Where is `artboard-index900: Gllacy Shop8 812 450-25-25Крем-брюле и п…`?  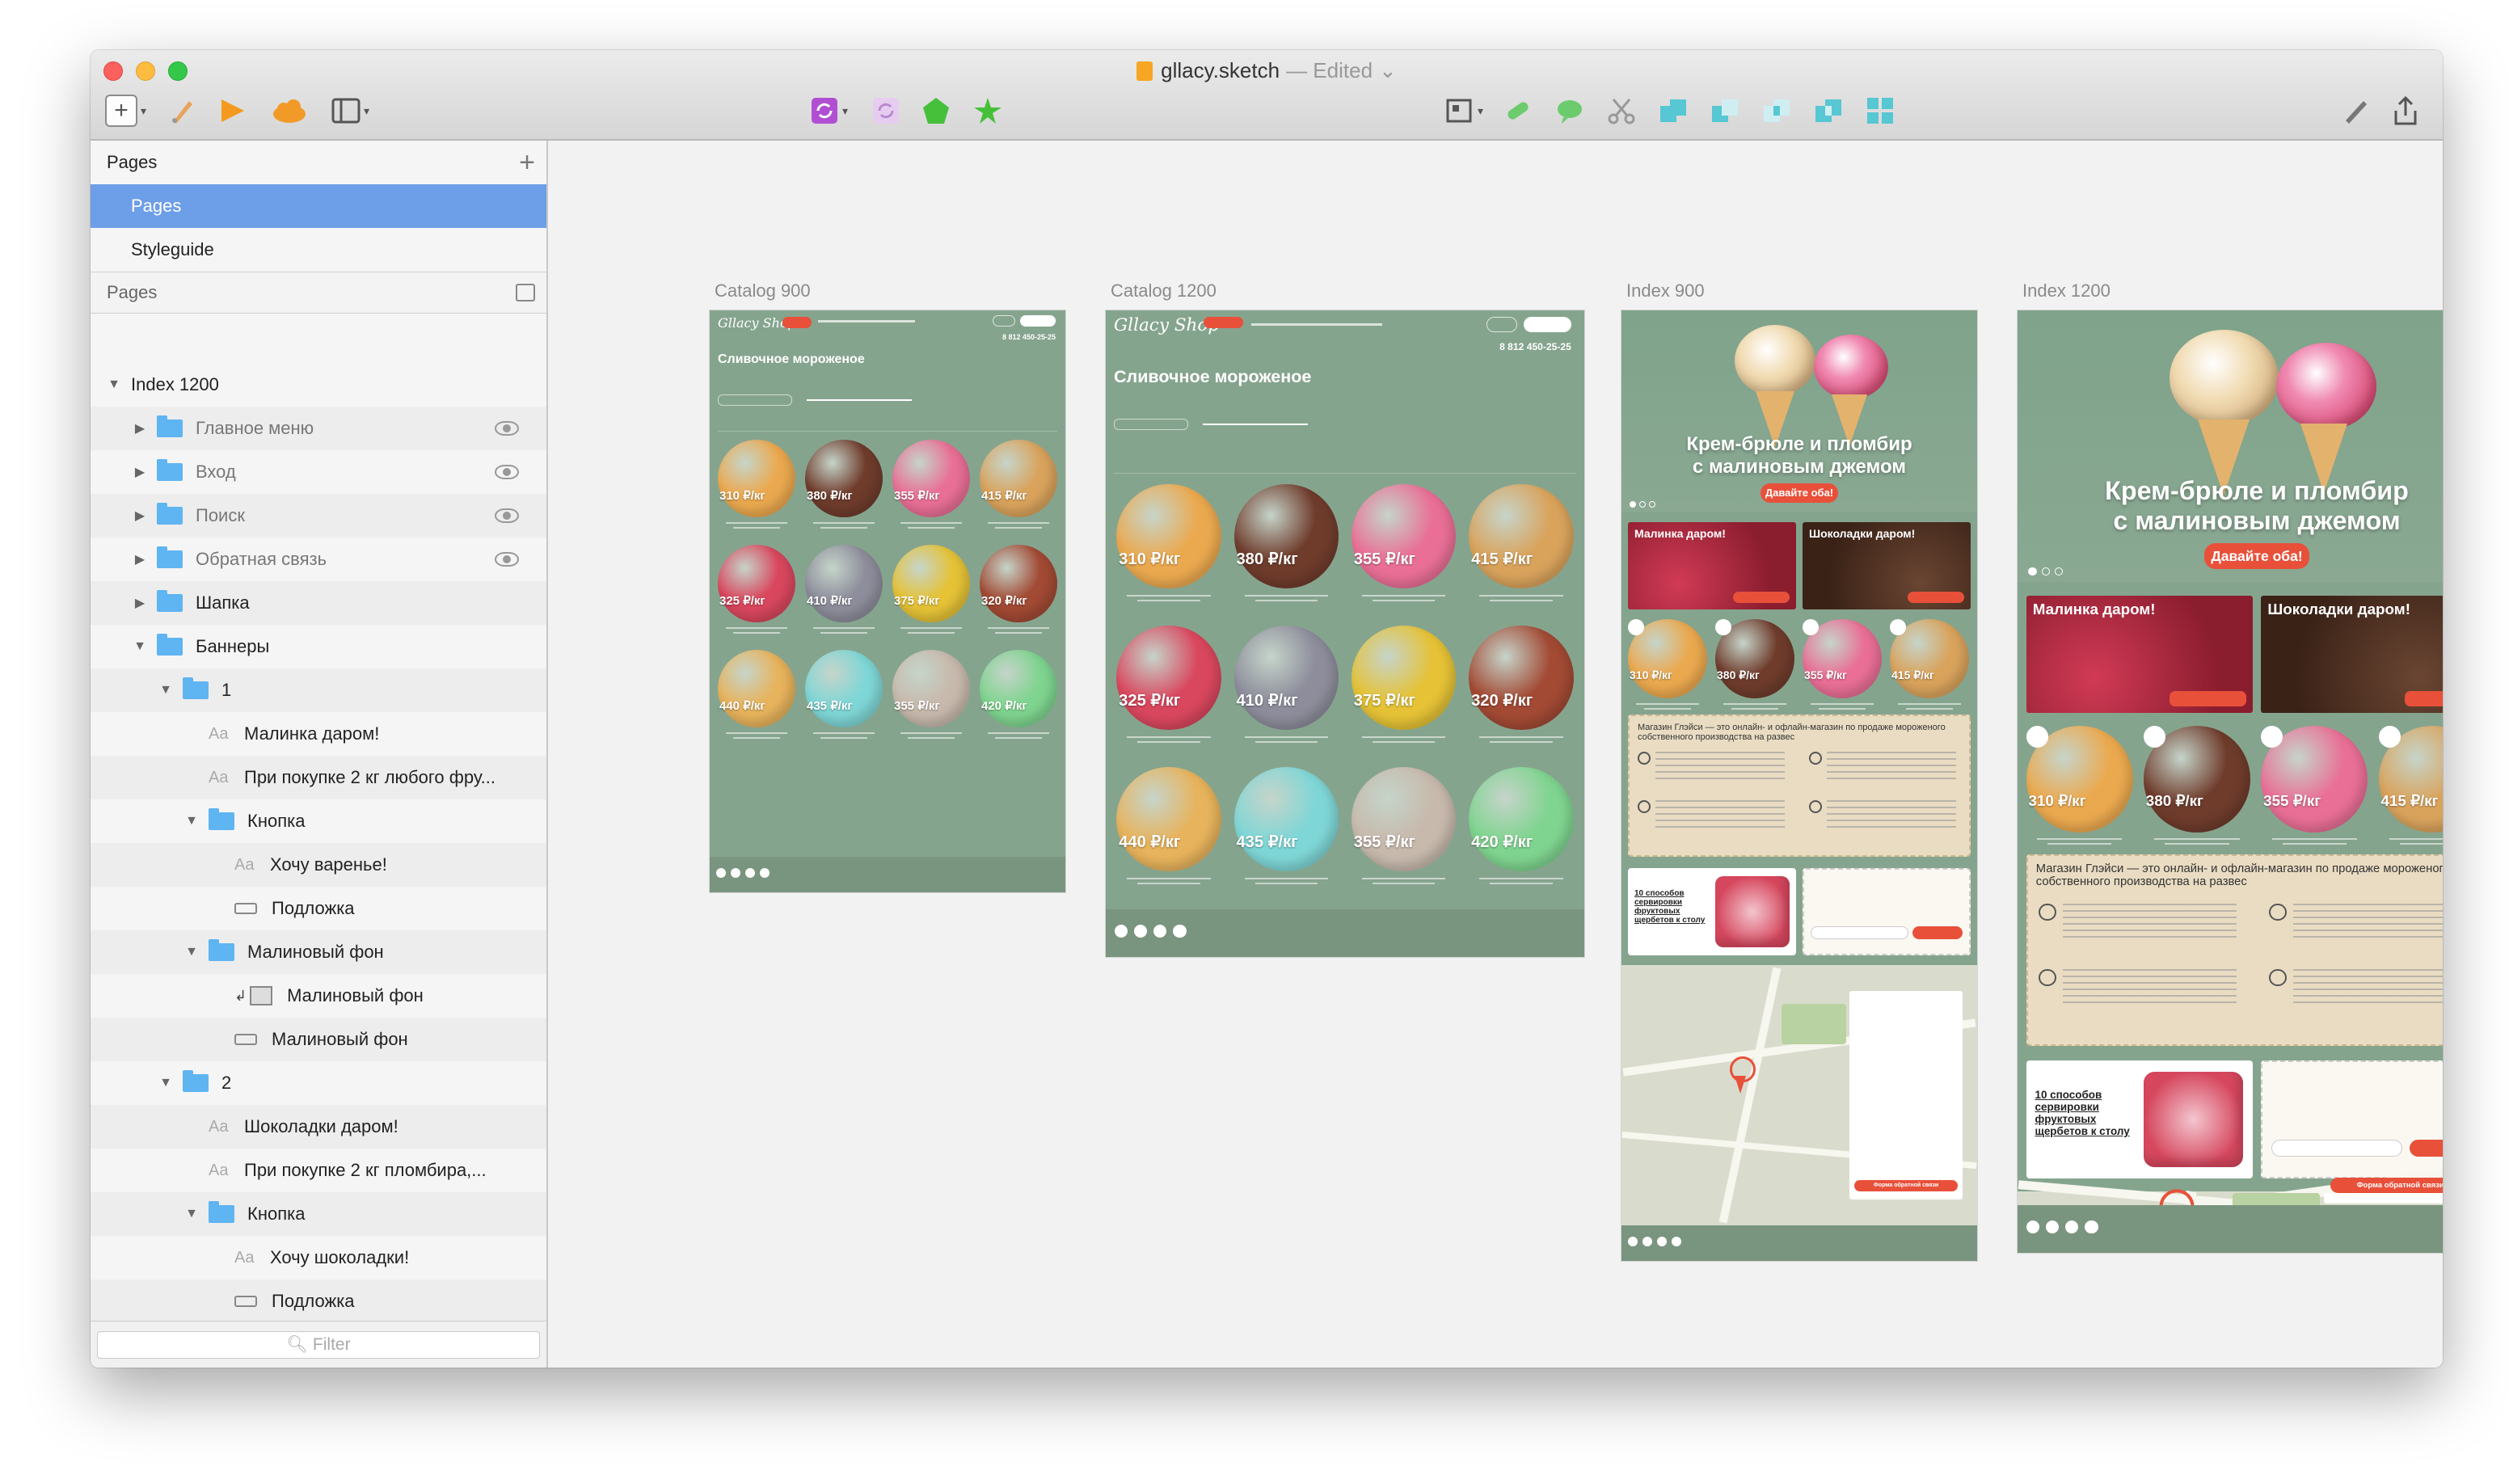 artboard-index900: Gllacy Shop8 812 450-25-25Крем-брюле и п… is located at coordinates (1799, 785).